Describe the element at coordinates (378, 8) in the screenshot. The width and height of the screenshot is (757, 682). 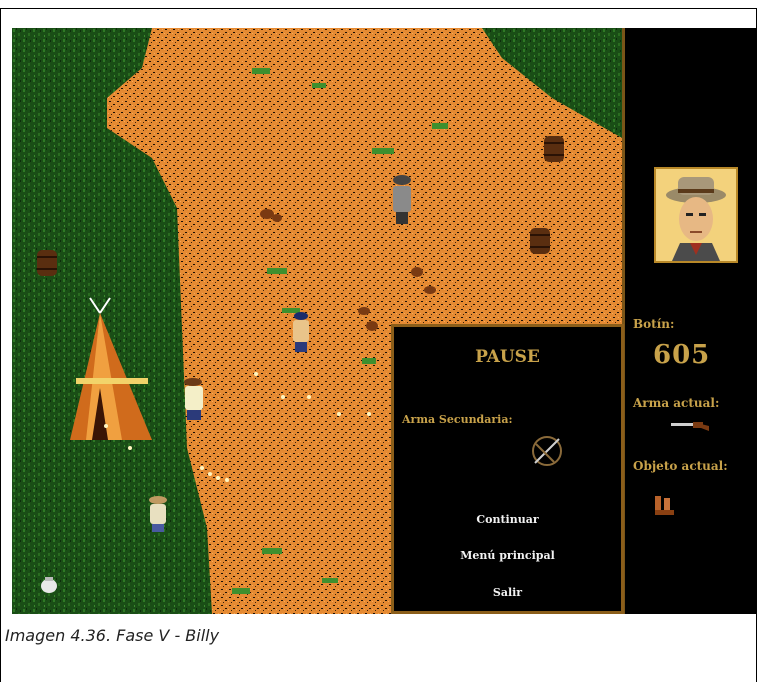
I see `frame-top-border` at that location.